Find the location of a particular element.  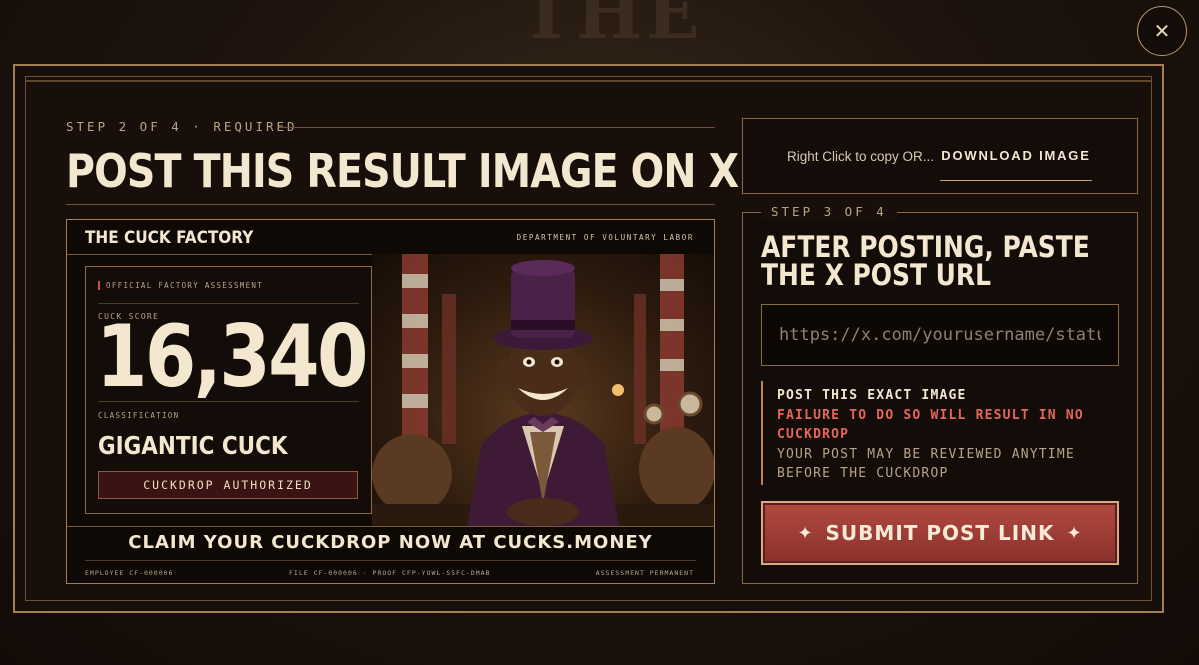

warning-post-exact: POST THIS EXACT IMAGE is located at coordinates (872, 395).